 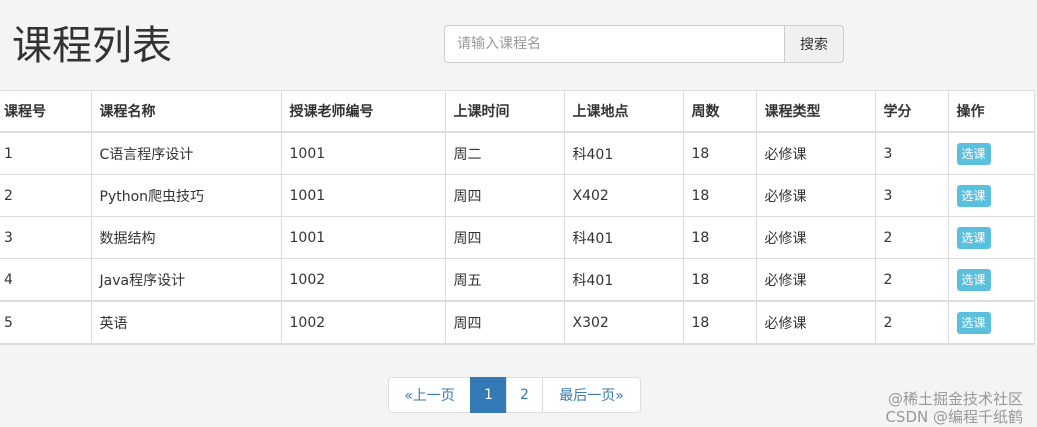 I want to click on cell-course-name: 英语, so click(x=186, y=322).